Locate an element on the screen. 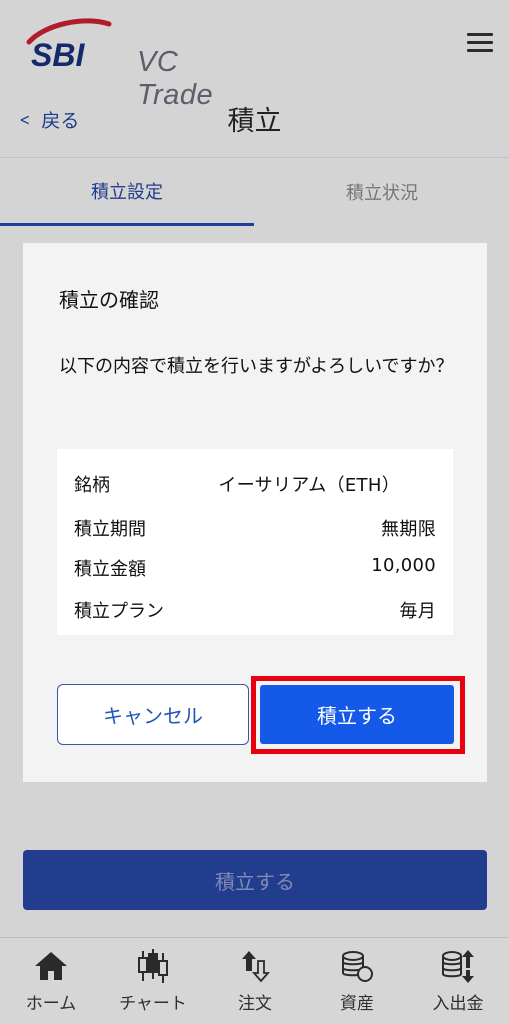 The width and height of the screenshot is (509, 1024). nav-chart-label: チャート is located at coordinates (153, 1004).